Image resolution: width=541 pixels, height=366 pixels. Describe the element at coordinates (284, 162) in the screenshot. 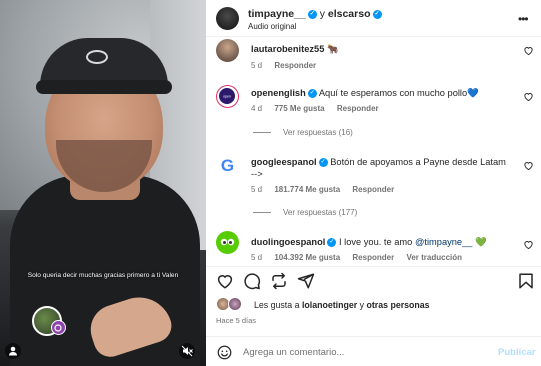

I see `comment-username: googleespanol` at that location.